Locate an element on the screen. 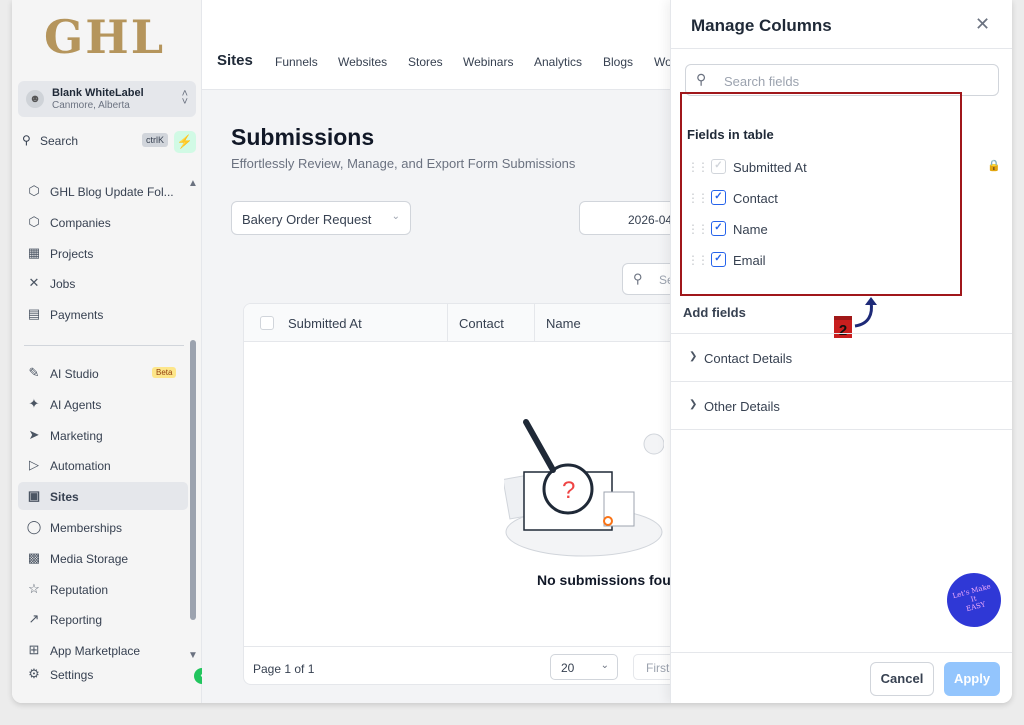 This screenshot has height=725, width=1024. panel-divider is located at coordinates (841, 48).